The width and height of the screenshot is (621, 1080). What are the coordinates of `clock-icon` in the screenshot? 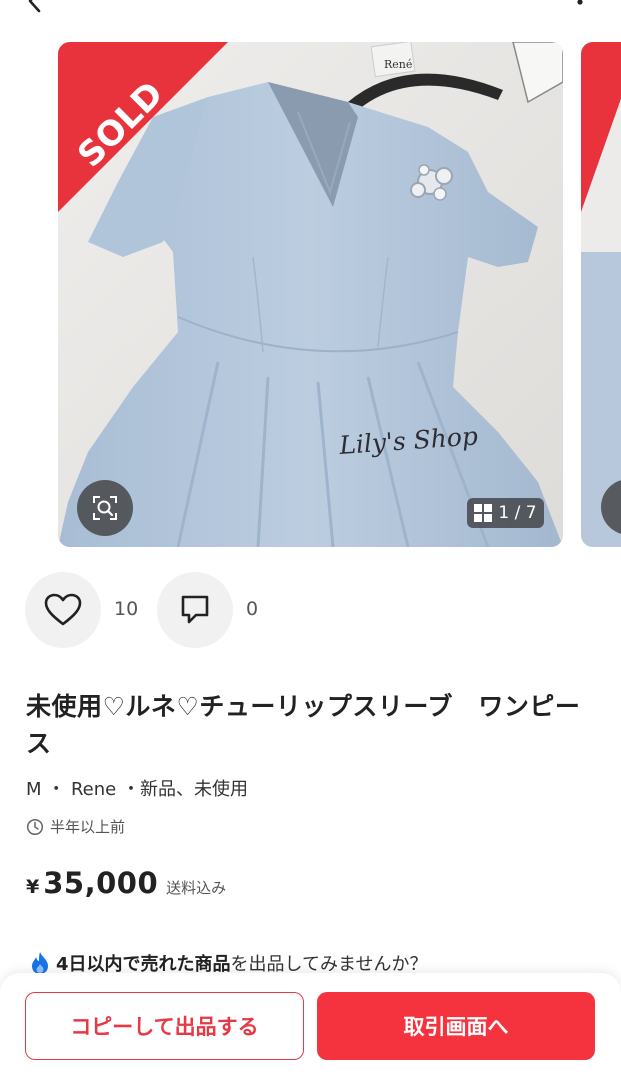 It's located at (35, 826).